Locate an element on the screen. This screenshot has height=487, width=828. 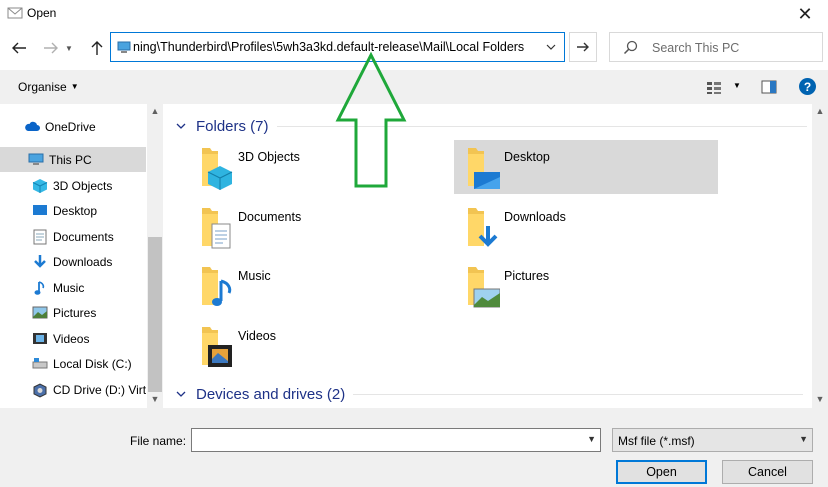
command-bar: Organise ▼ ▼ ? is located at coordinates (414, 87).